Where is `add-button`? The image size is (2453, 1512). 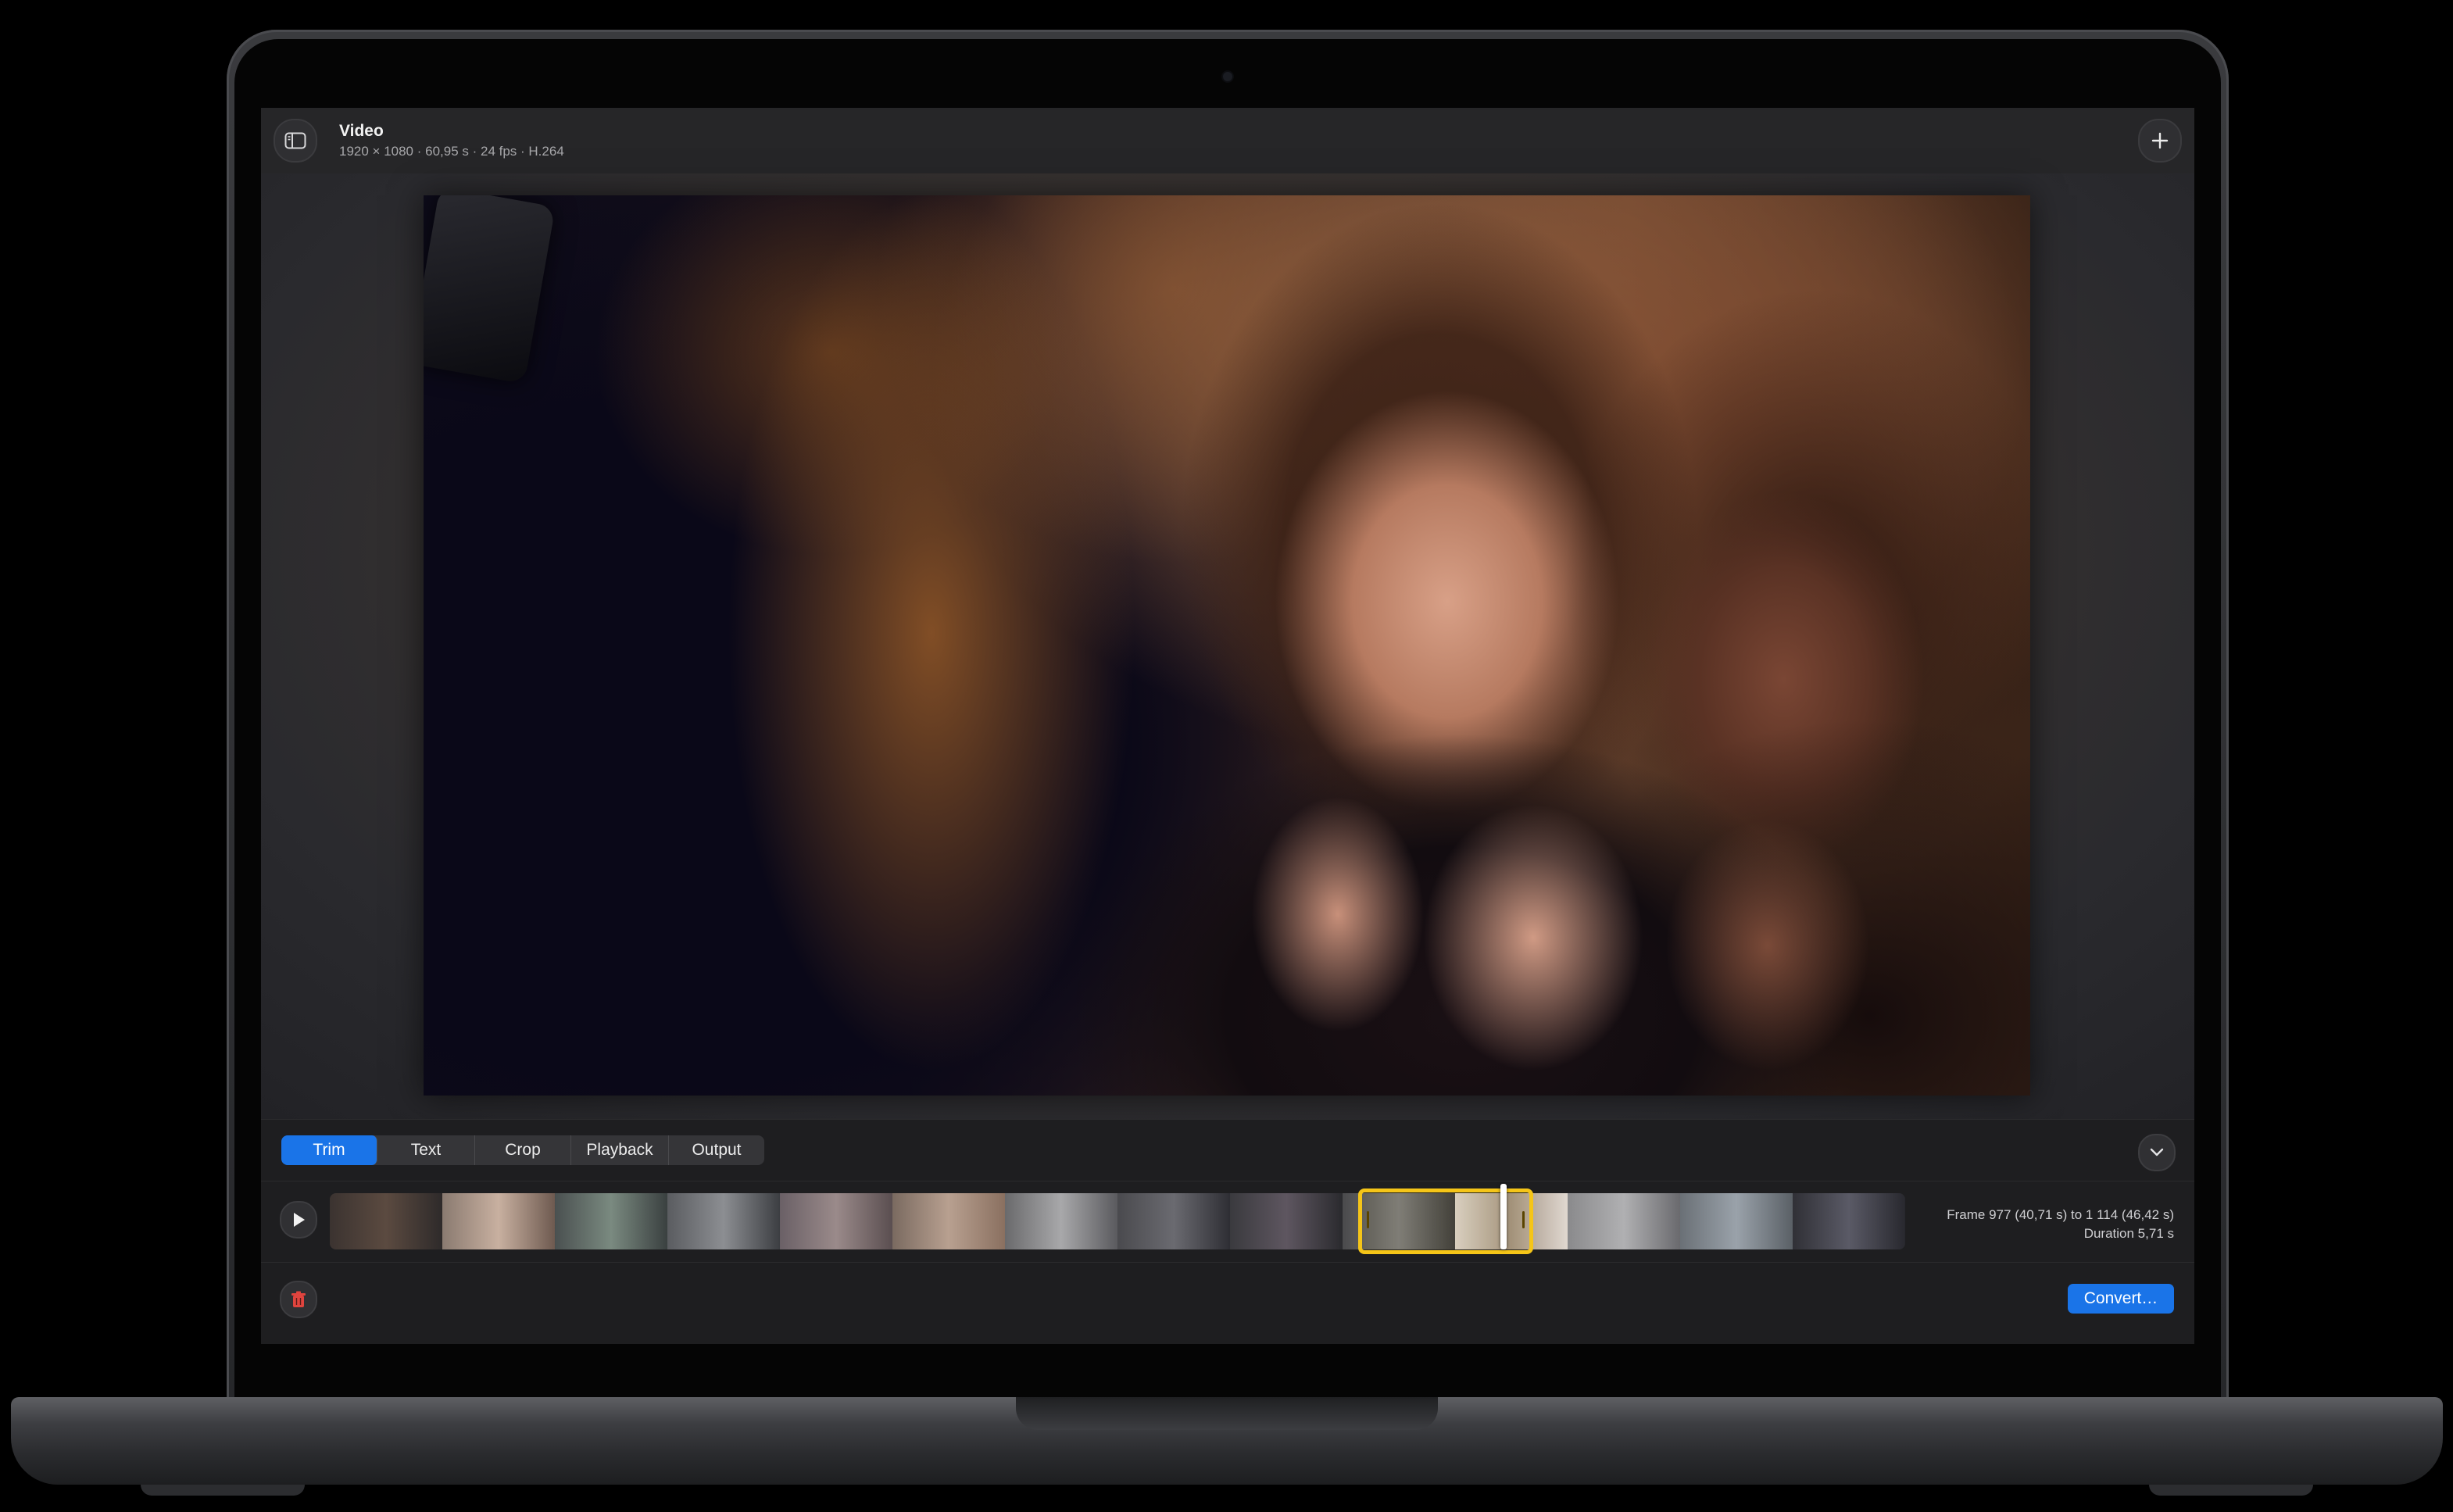
add-button is located at coordinates (2160, 141).